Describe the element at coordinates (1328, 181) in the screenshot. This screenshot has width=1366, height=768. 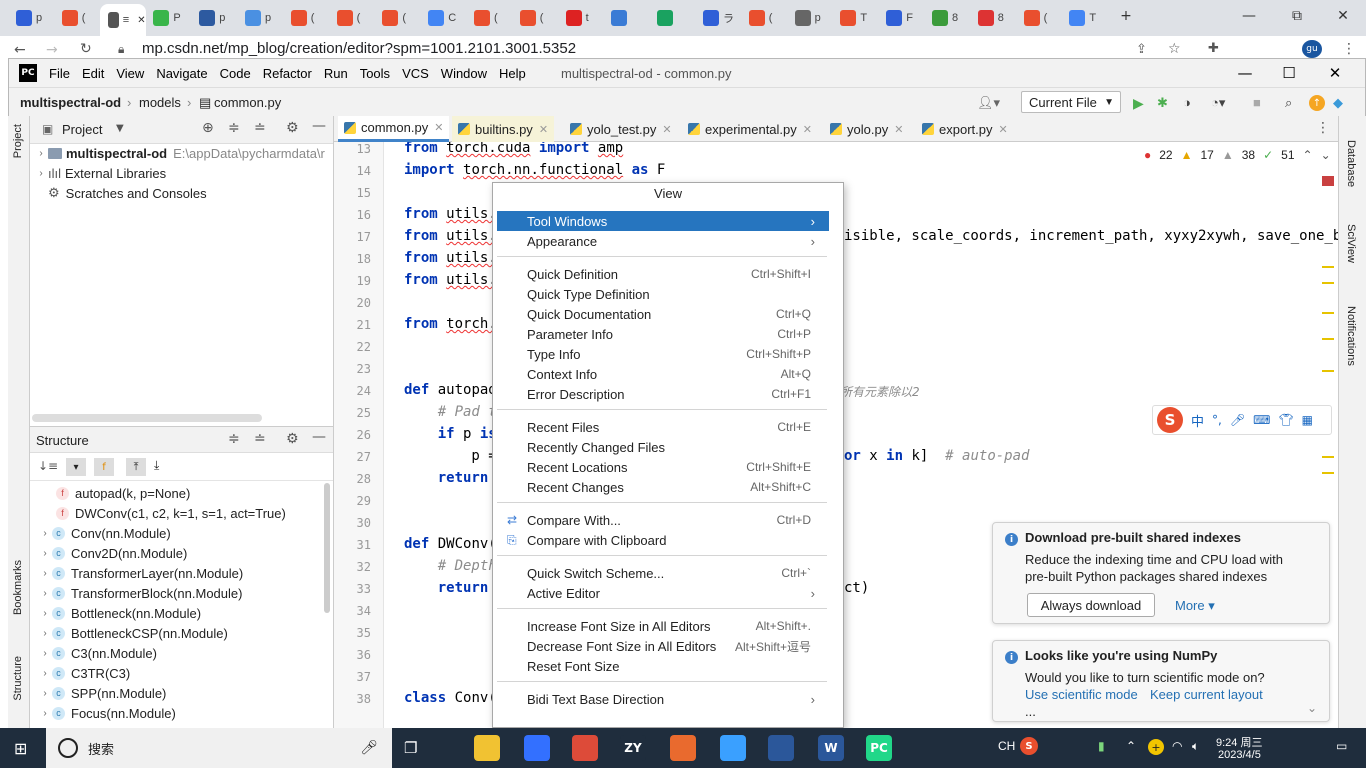
I see `error-stripe-mark` at that location.